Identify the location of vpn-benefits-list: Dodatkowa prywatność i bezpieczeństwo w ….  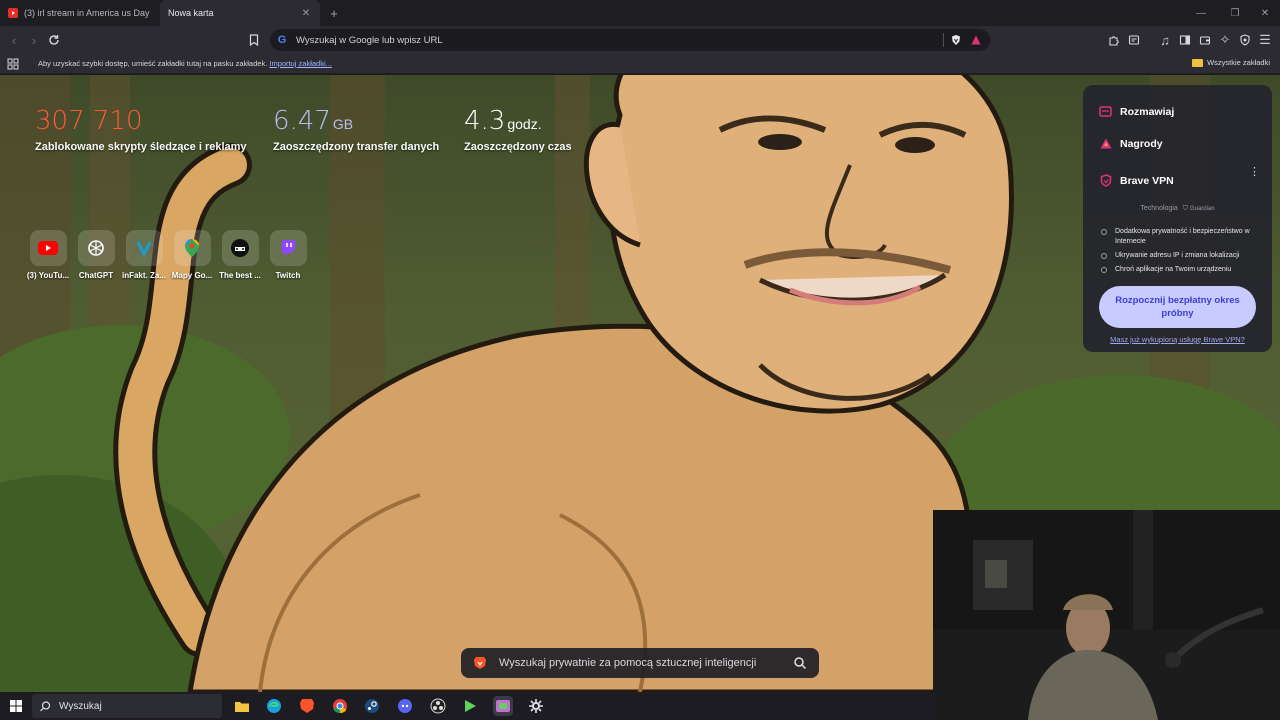
(1181, 253).